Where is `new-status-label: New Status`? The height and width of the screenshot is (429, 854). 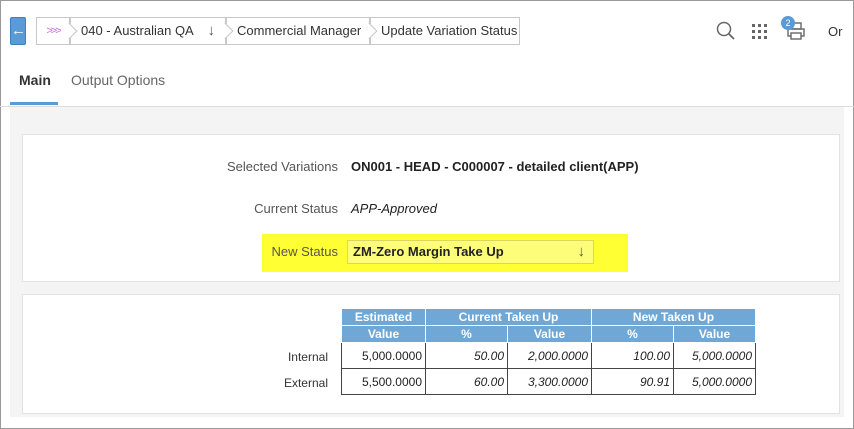
new-status-label: New Status is located at coordinates (304, 251).